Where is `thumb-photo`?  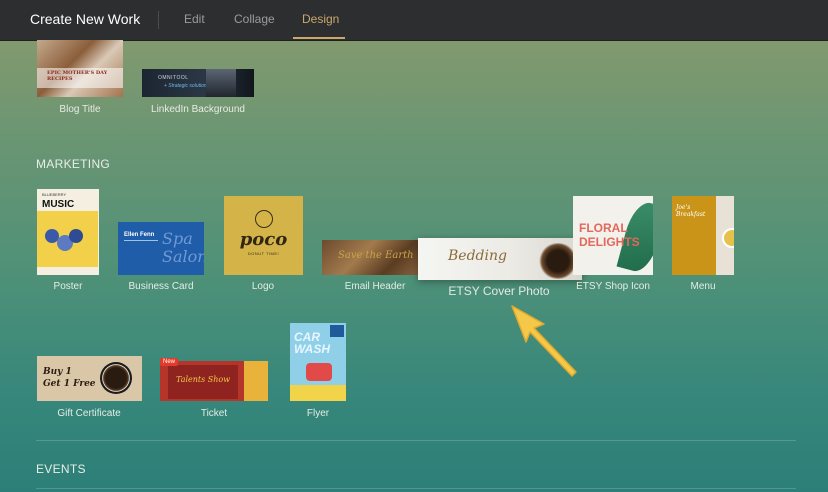
thumb-photo is located at coordinates (221, 83).